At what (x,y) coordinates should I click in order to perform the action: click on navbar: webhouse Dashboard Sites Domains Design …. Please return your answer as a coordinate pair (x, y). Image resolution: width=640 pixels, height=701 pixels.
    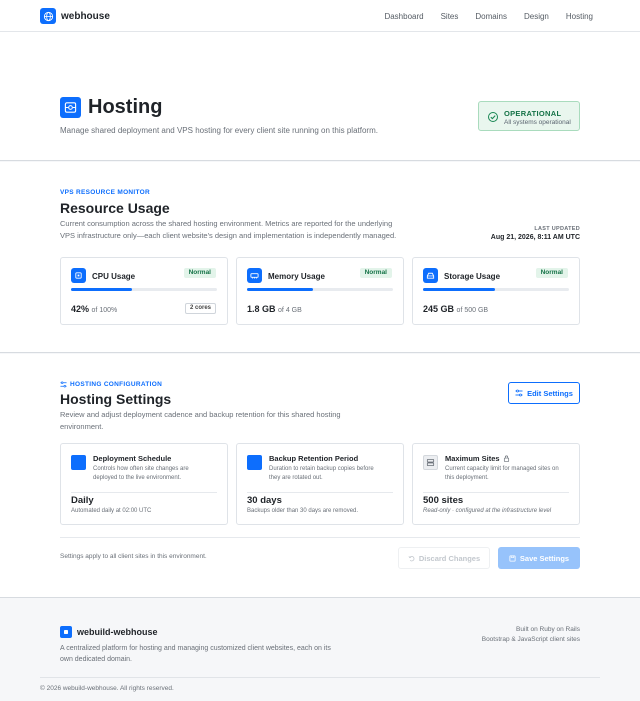
    Looking at the image, I should click on (320, 16).